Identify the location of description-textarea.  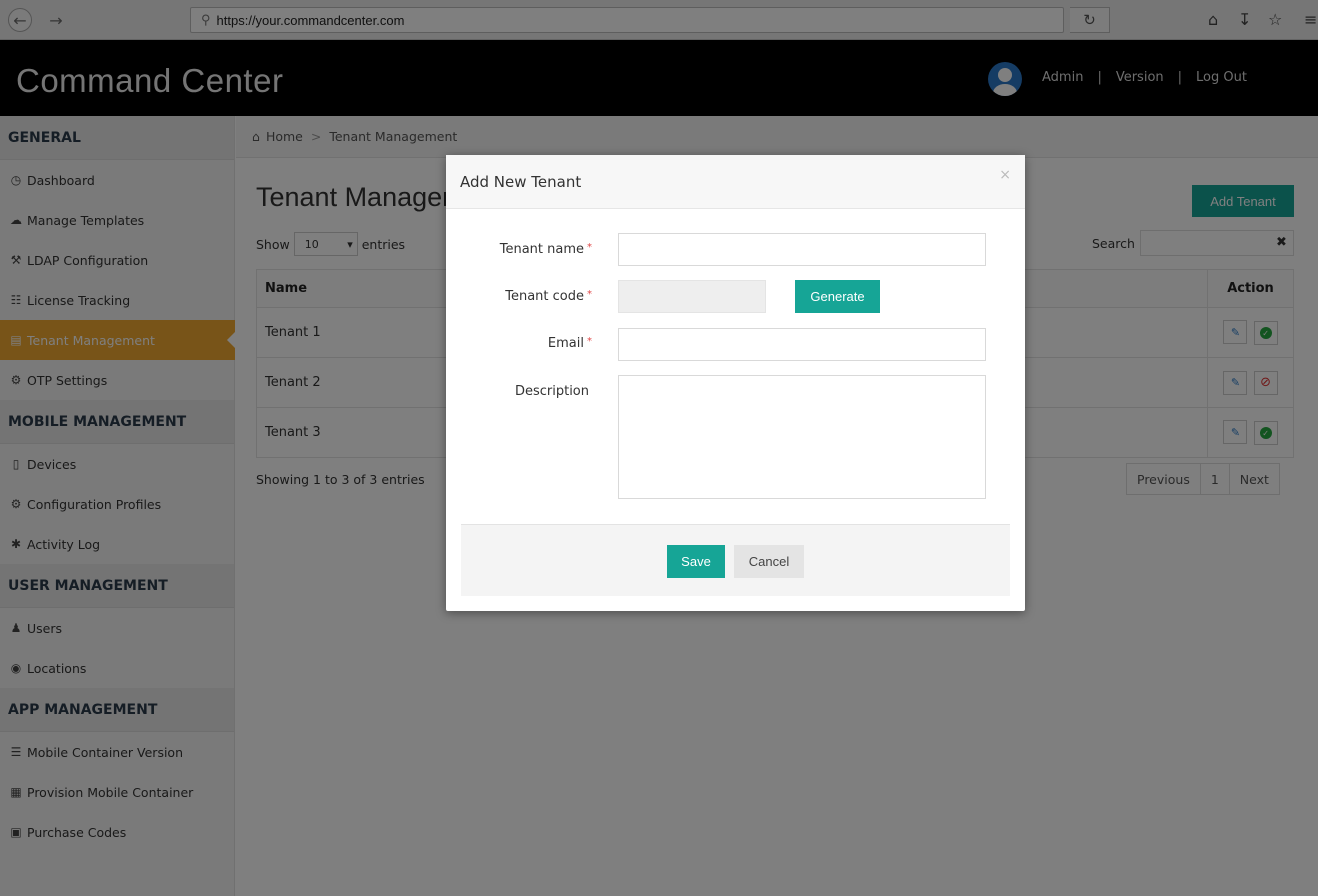
(802, 437).